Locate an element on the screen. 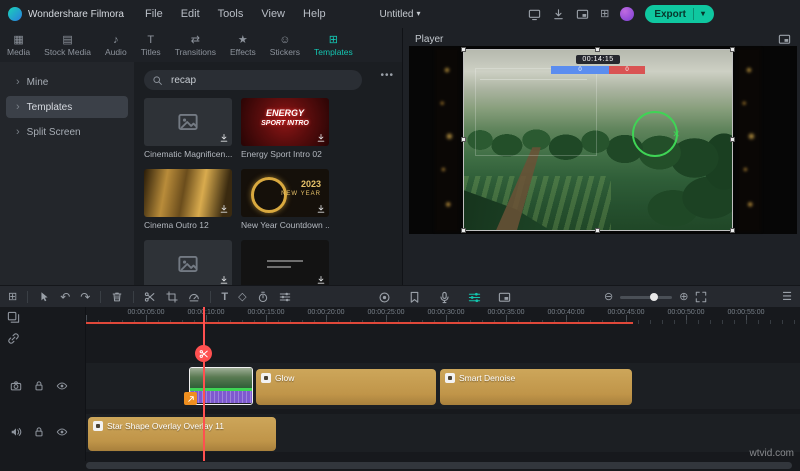  crop-icon is located at coordinates (172, 297).